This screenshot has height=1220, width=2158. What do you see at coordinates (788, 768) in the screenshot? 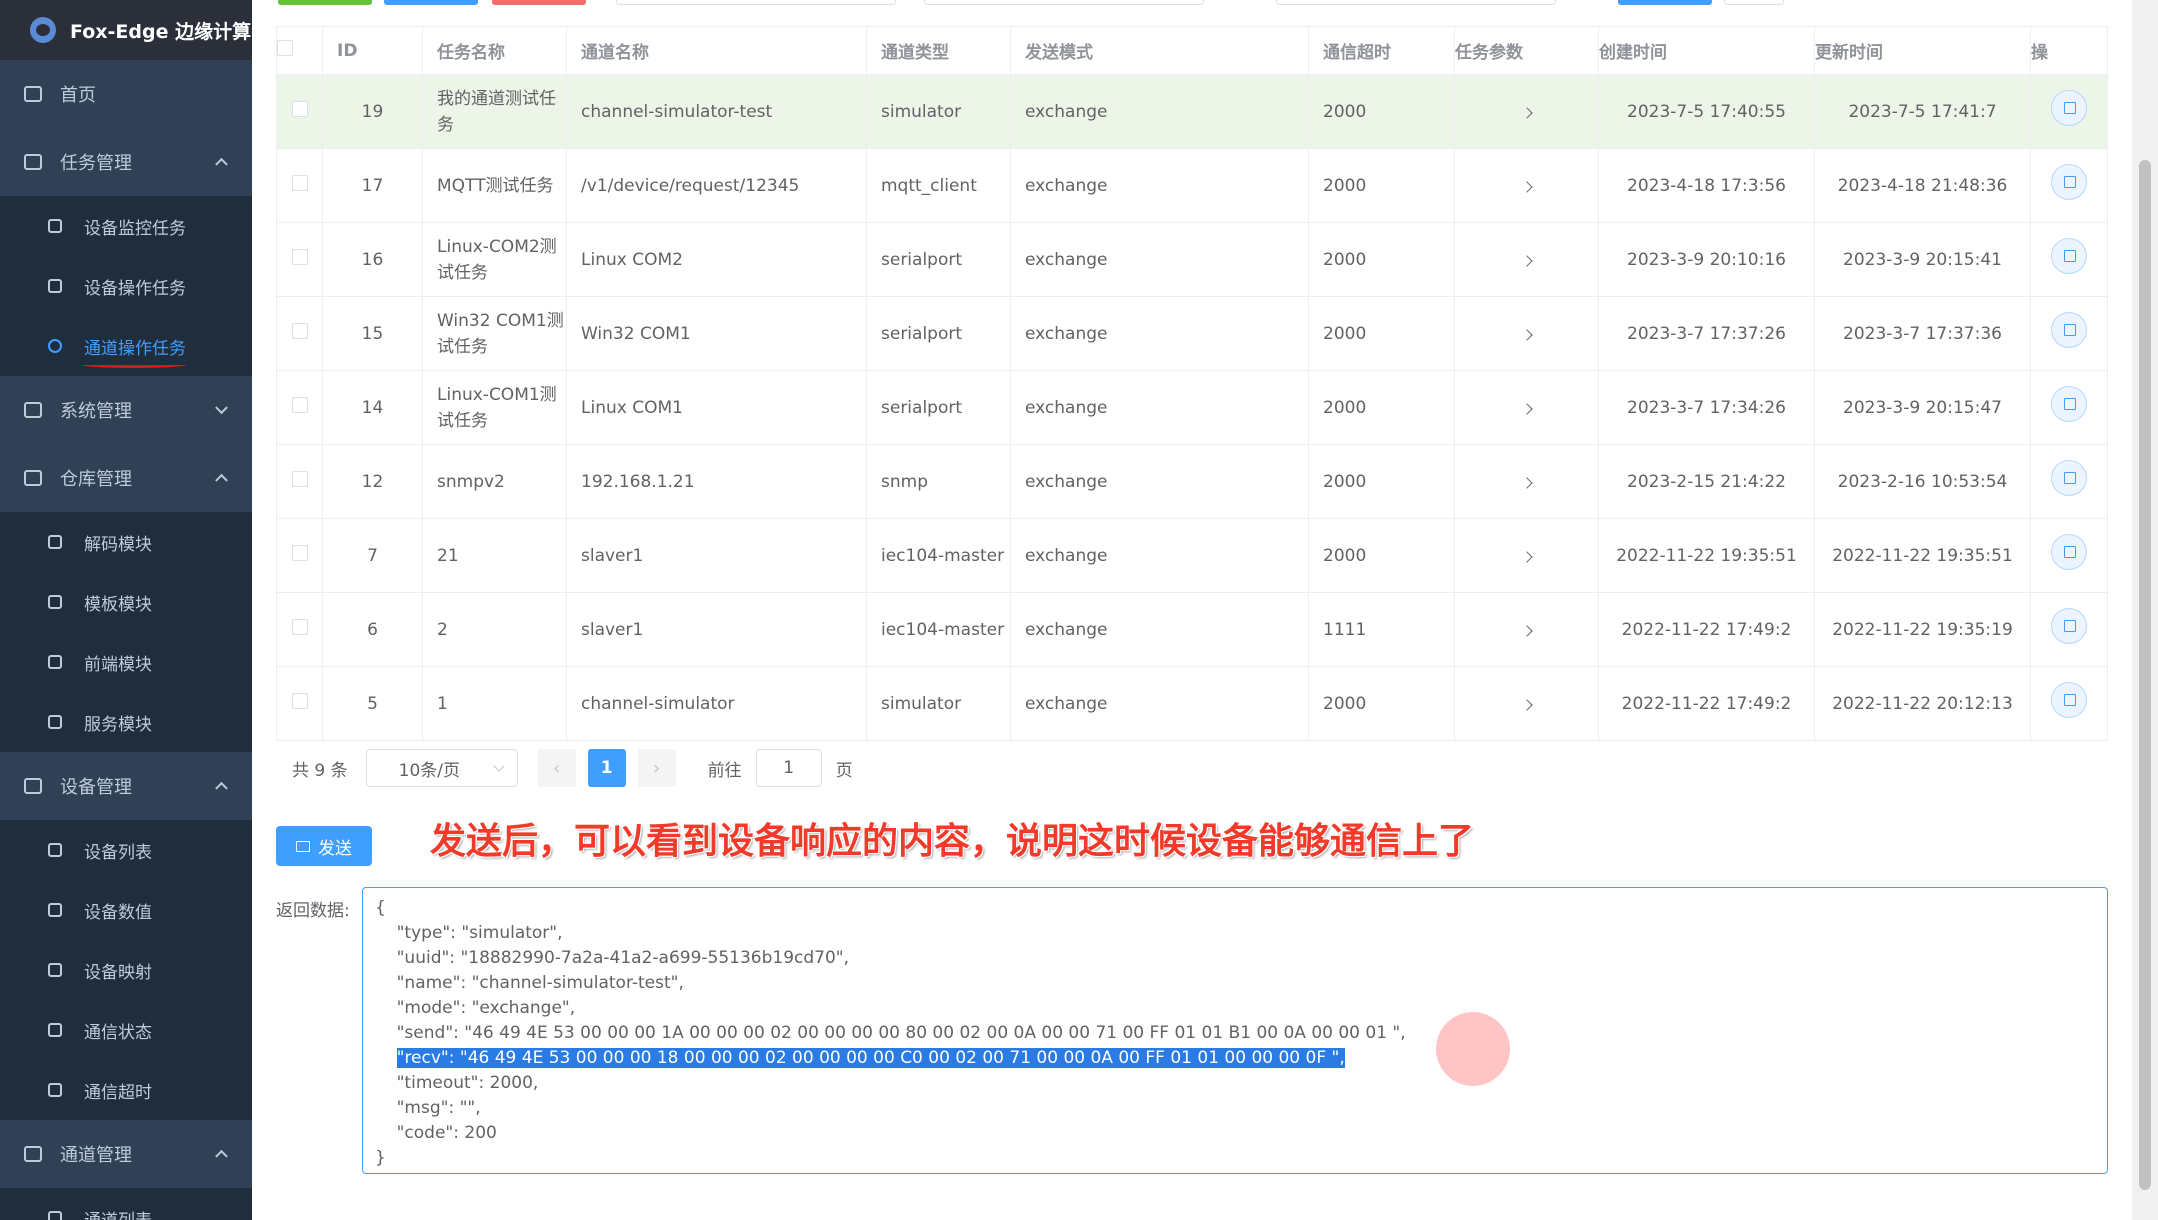
I see `goto-page-input: 1` at bounding box center [788, 768].